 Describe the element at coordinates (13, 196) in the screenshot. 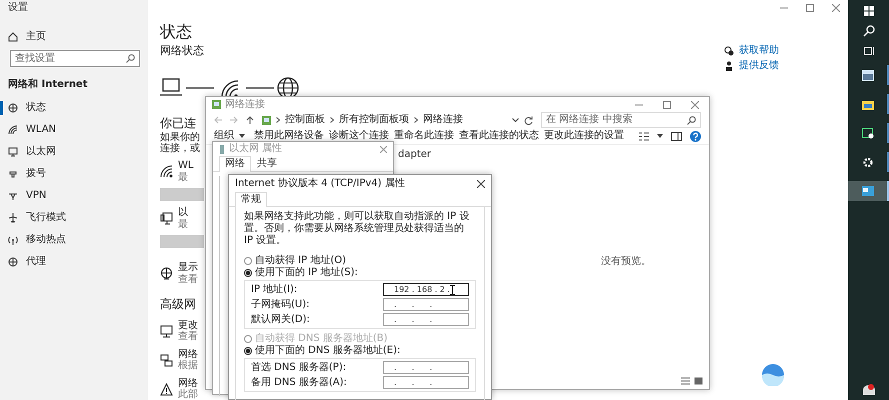

I see `network-icon` at that location.